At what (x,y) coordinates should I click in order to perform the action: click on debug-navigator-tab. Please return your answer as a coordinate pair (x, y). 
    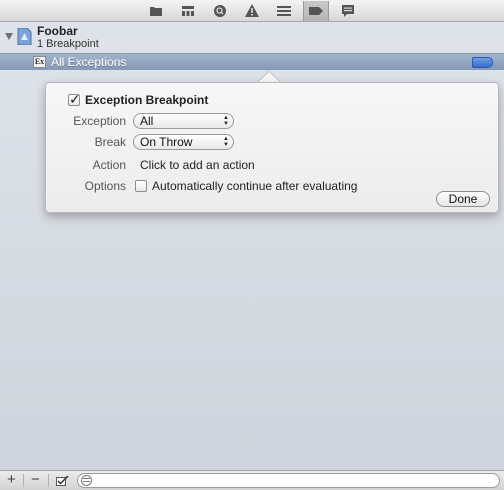
    Looking at the image, I should click on (284, 11).